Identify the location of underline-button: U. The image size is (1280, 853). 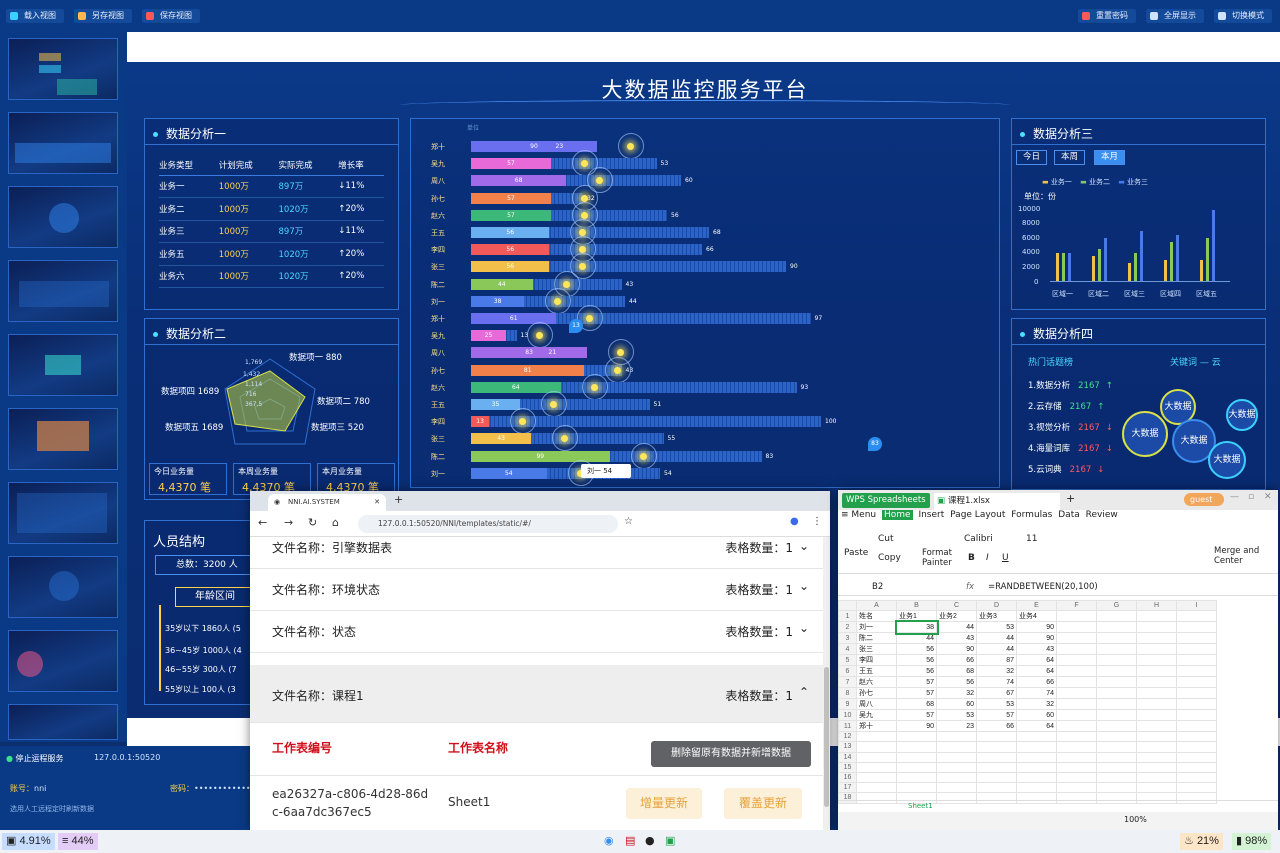
(1005, 558).